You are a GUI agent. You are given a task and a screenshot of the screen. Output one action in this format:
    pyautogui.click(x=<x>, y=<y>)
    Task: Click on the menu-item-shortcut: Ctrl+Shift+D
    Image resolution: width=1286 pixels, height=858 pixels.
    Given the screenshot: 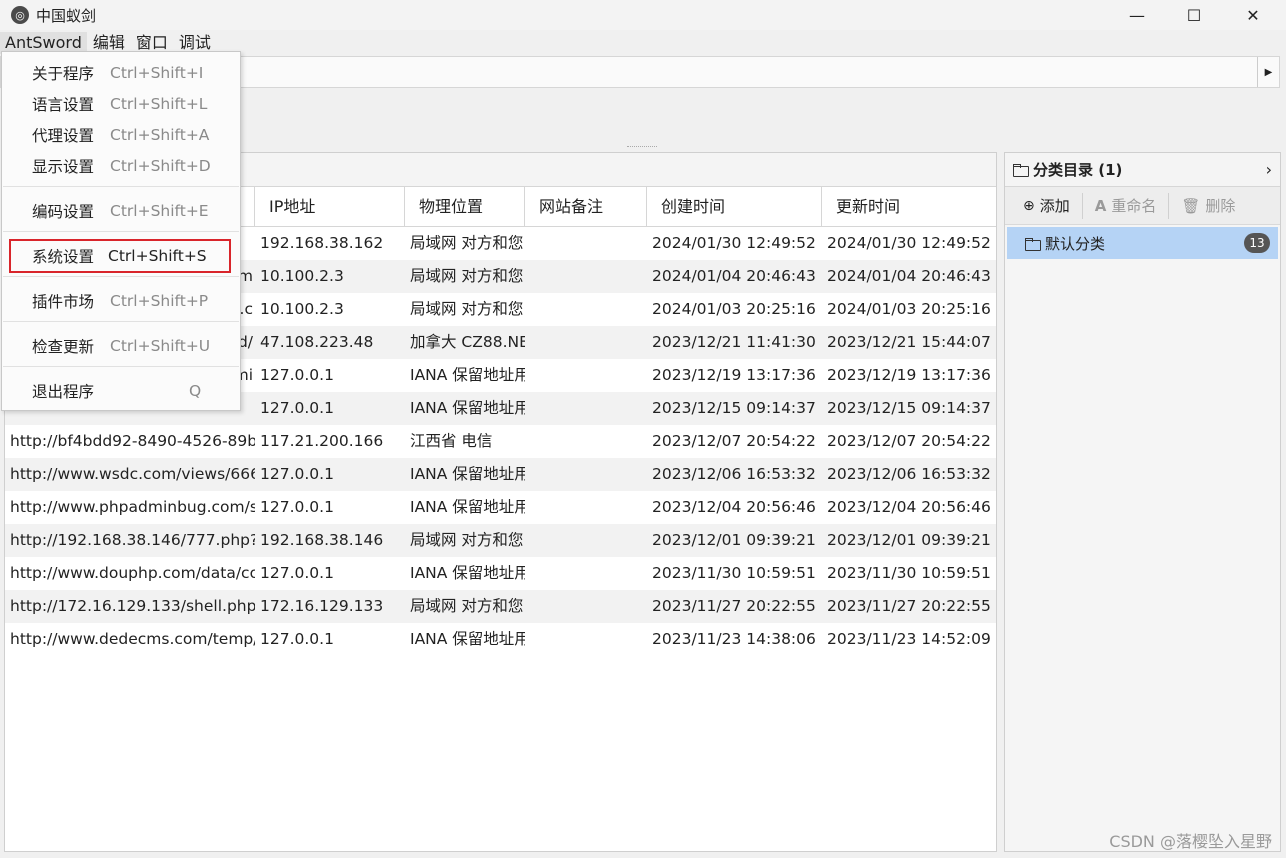 What is the action you would take?
    pyautogui.click(x=160, y=166)
    